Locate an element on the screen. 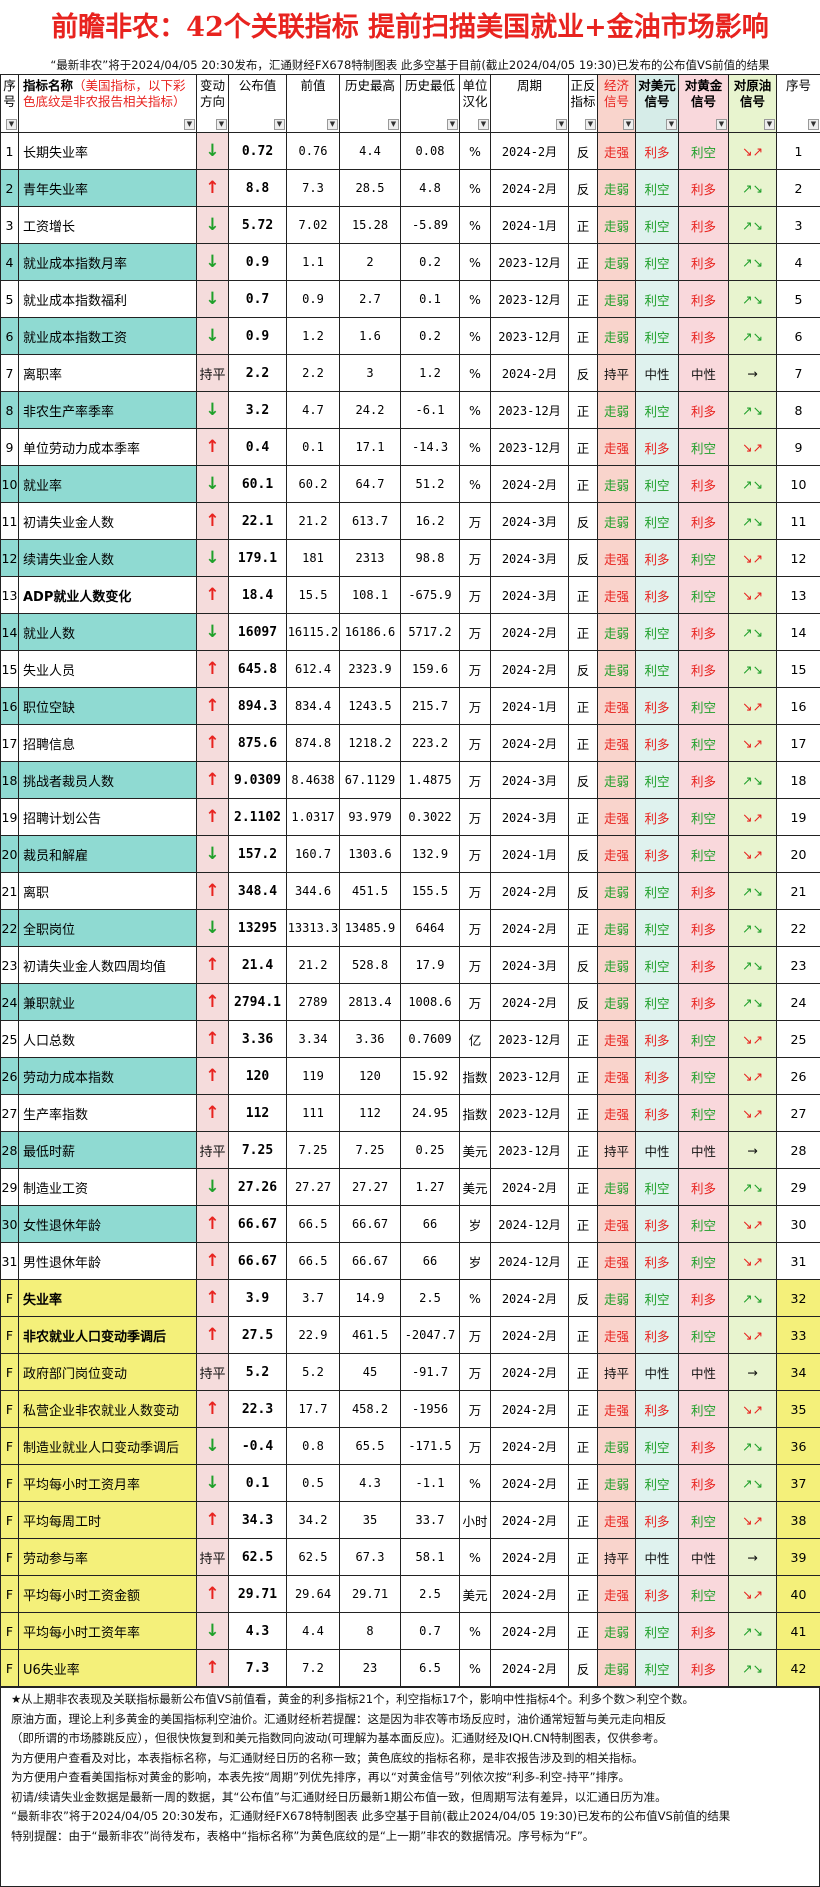  row-seq: F is located at coordinates (9, 1298).